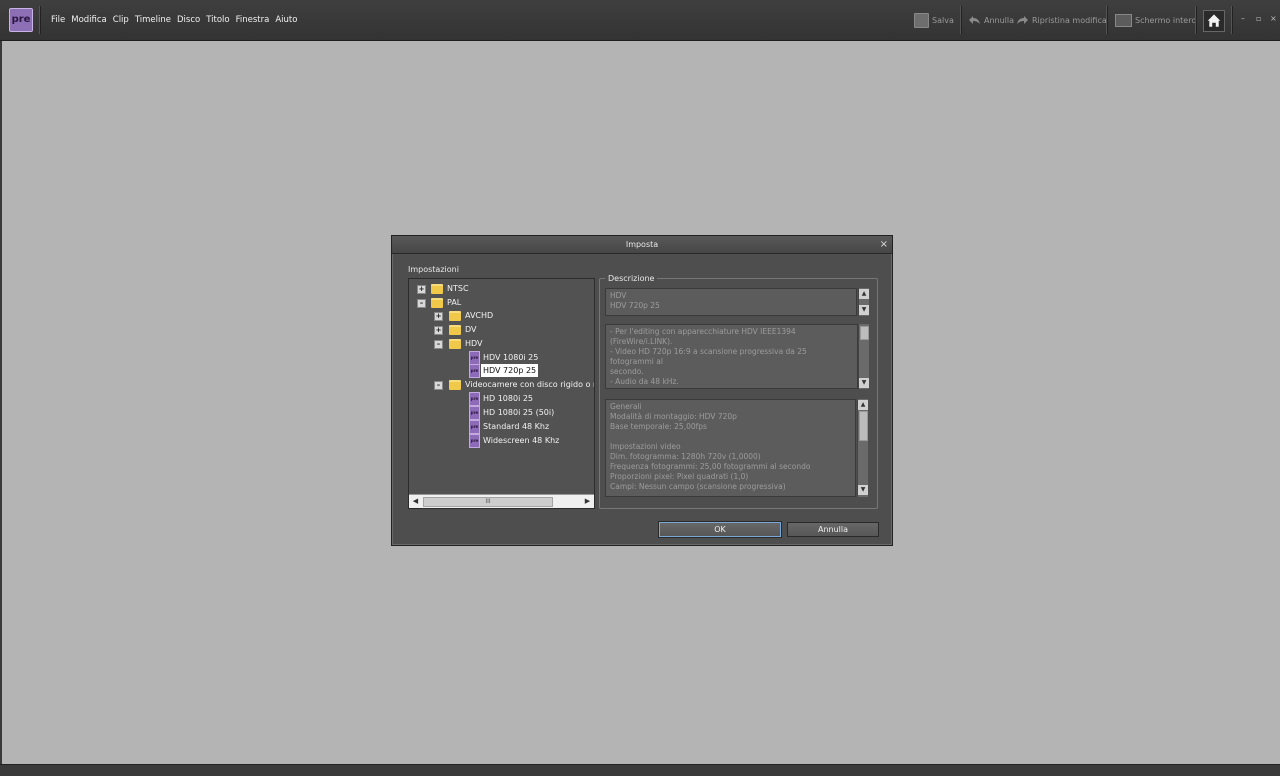 This screenshot has width=1280, height=776. What do you see at coordinates (458, 288) in the screenshot?
I see `tree-item-label: NTSC` at bounding box center [458, 288].